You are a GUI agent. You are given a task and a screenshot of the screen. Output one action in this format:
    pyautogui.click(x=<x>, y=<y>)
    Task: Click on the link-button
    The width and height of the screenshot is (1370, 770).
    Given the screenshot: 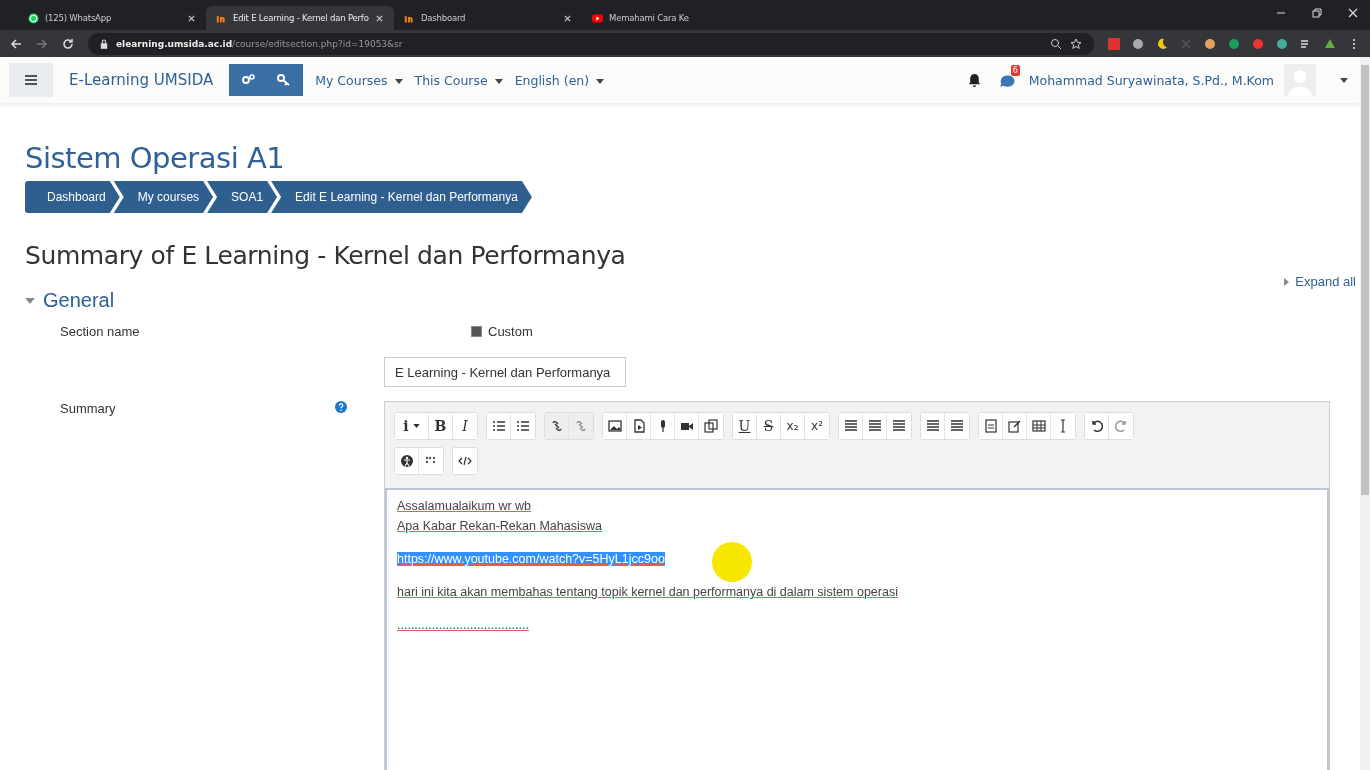 What is the action you would take?
    pyautogui.click(x=557, y=426)
    